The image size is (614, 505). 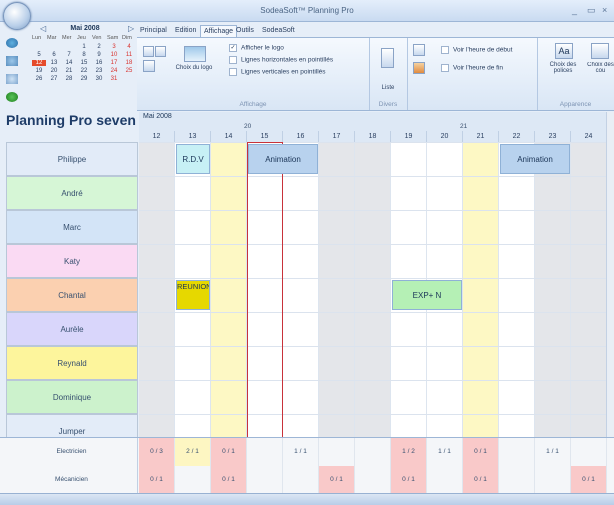 What do you see at coordinates (600, 51) in the screenshot?
I see `colors-icon` at bounding box center [600, 51].